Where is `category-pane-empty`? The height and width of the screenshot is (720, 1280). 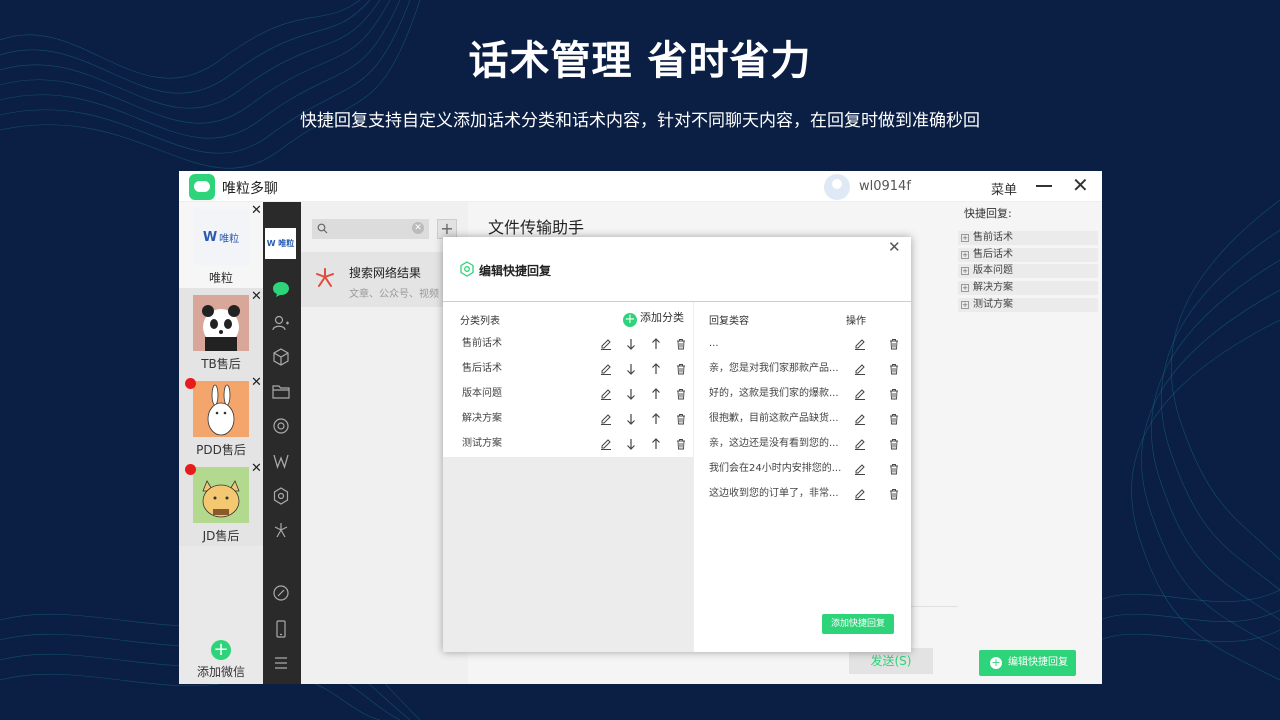 category-pane-empty is located at coordinates (568, 554).